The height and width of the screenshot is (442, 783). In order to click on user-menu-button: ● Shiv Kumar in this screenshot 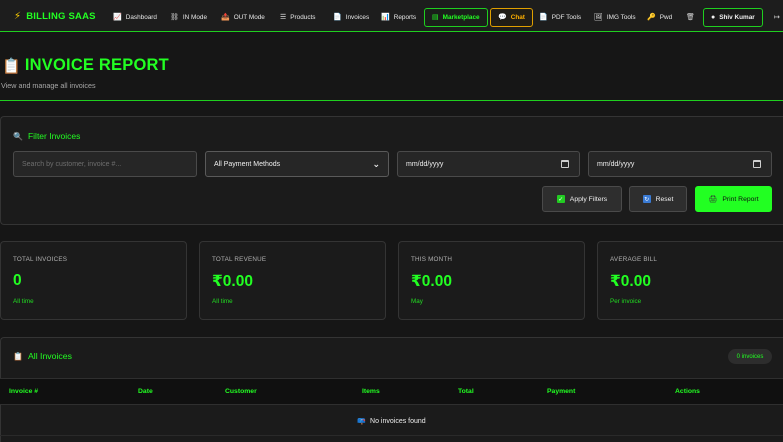, I will do `click(733, 17)`.